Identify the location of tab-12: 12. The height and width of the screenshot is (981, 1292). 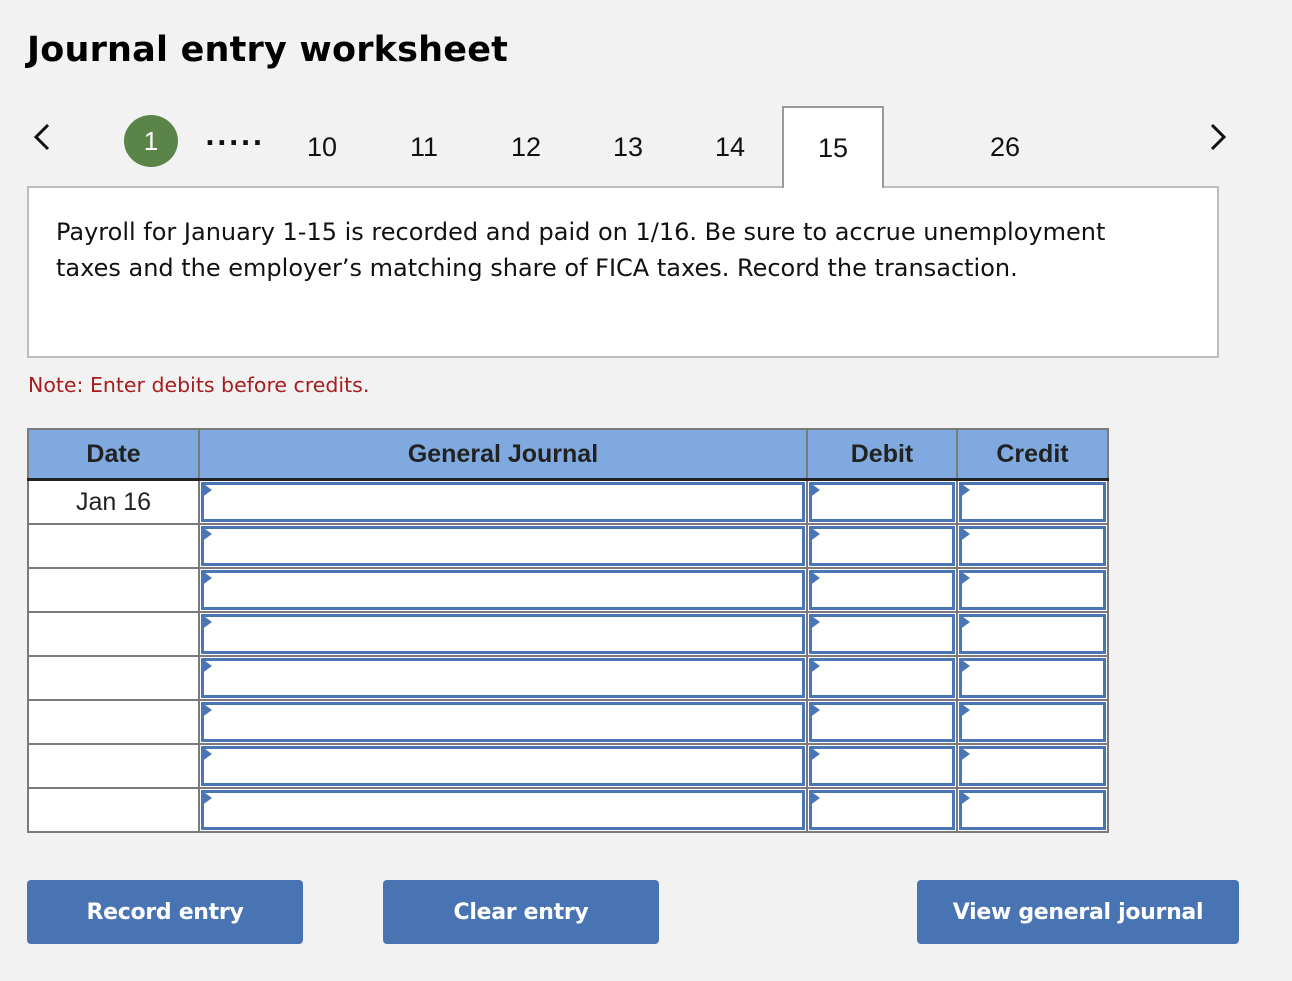
(526, 147).